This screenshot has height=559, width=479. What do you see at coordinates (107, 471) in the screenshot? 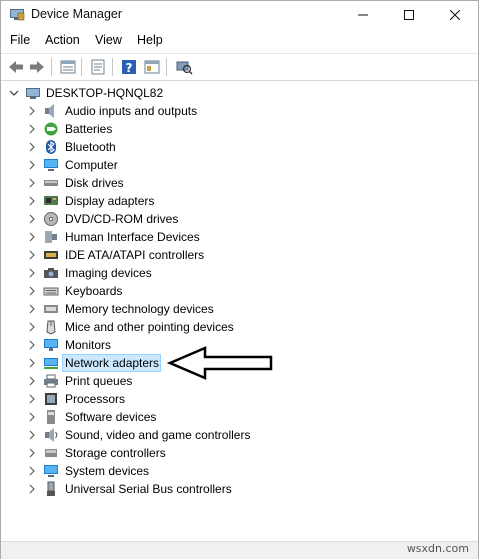
I see `tree-node-label: System devices` at bounding box center [107, 471].